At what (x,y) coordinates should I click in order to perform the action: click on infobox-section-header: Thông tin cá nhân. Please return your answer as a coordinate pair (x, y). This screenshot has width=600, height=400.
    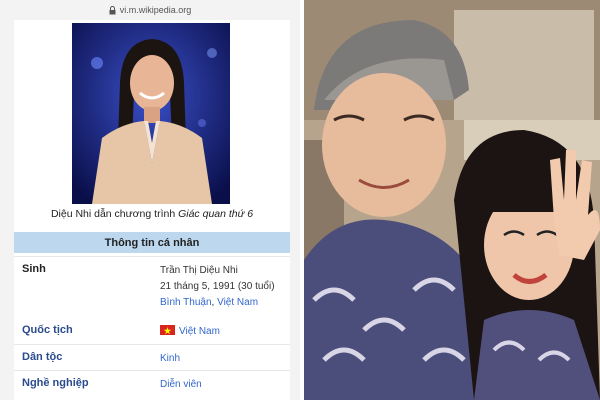
    Looking at the image, I should click on (152, 242).